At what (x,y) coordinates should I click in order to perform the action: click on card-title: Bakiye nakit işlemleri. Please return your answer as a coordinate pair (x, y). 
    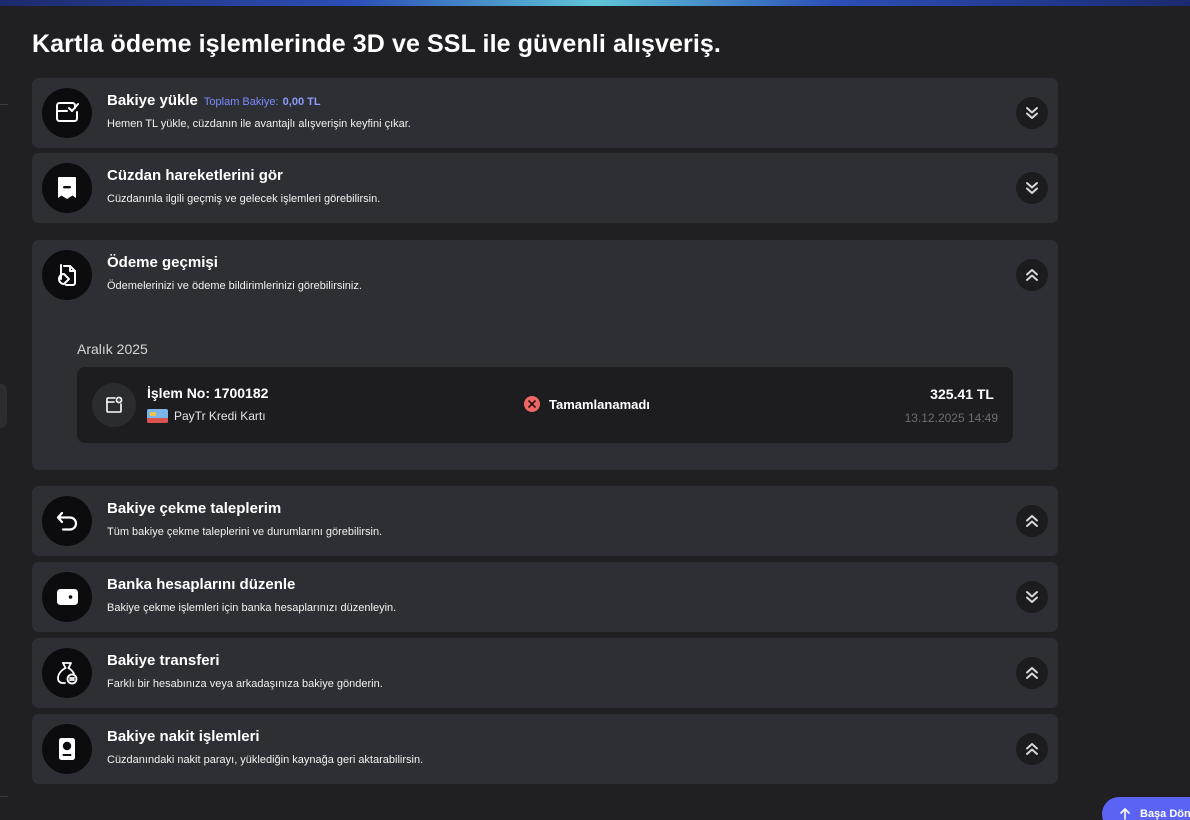
    Looking at the image, I should click on (183, 736).